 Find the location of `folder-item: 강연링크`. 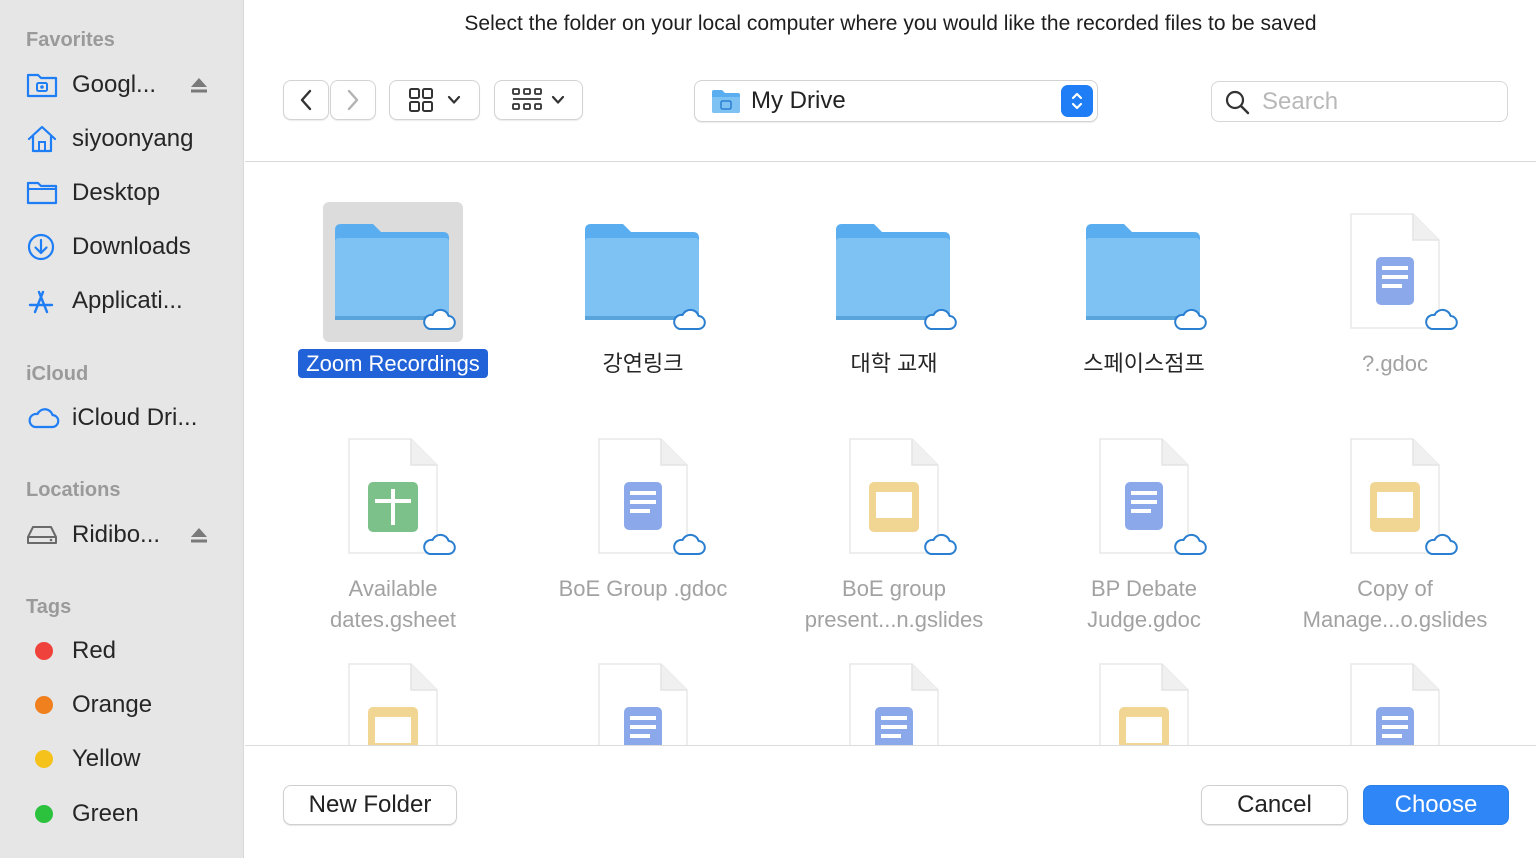

folder-item: 강연링크 is located at coordinates (643, 269).